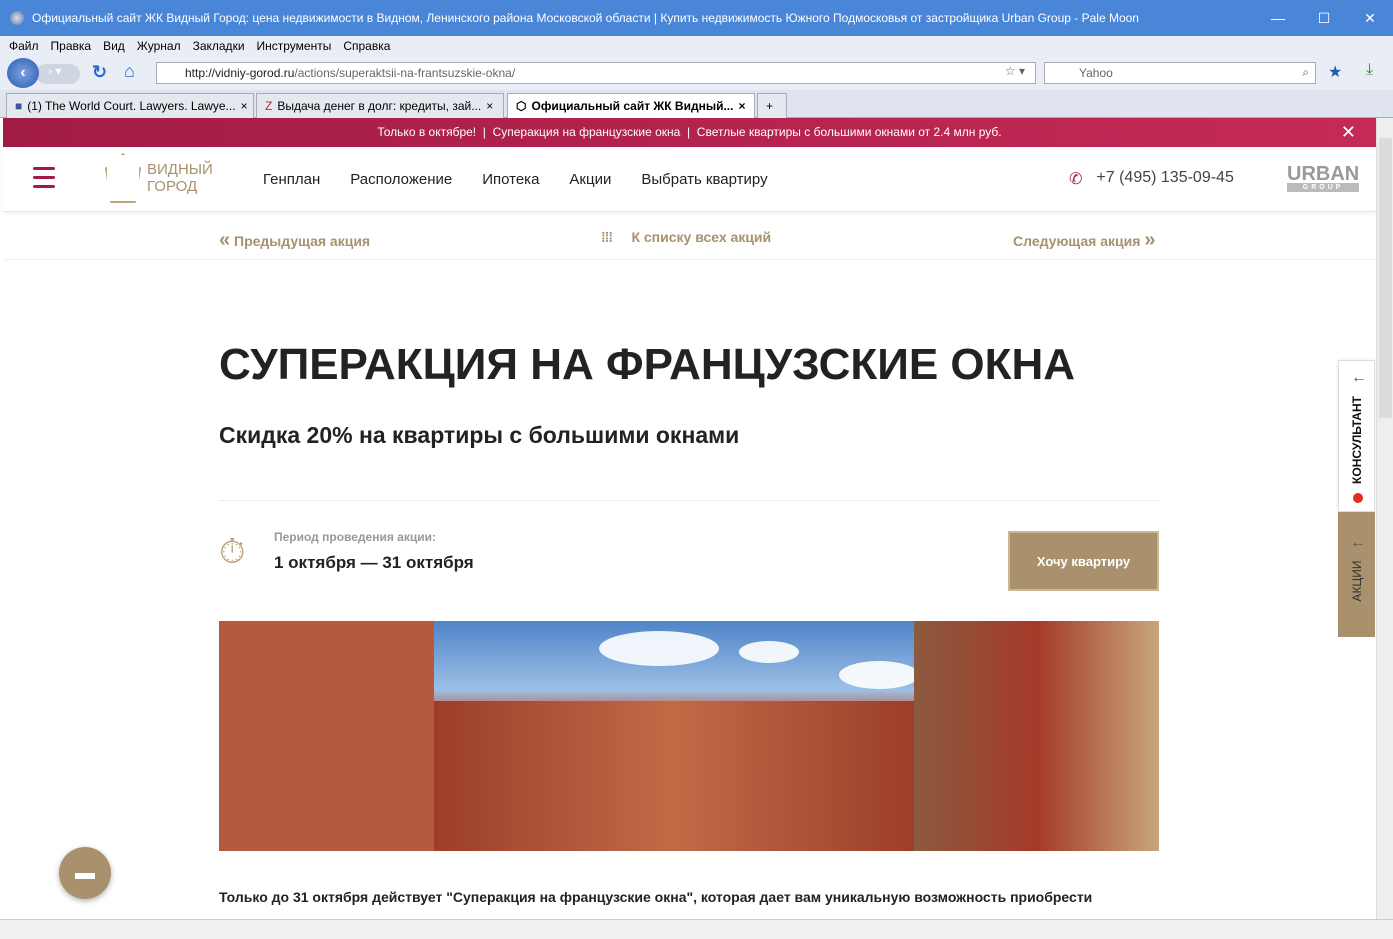 This screenshot has height=939, width=1393. Describe the element at coordinates (1356, 574) in the screenshot. I see `actions-tab: ← АКЦИИ` at that location.